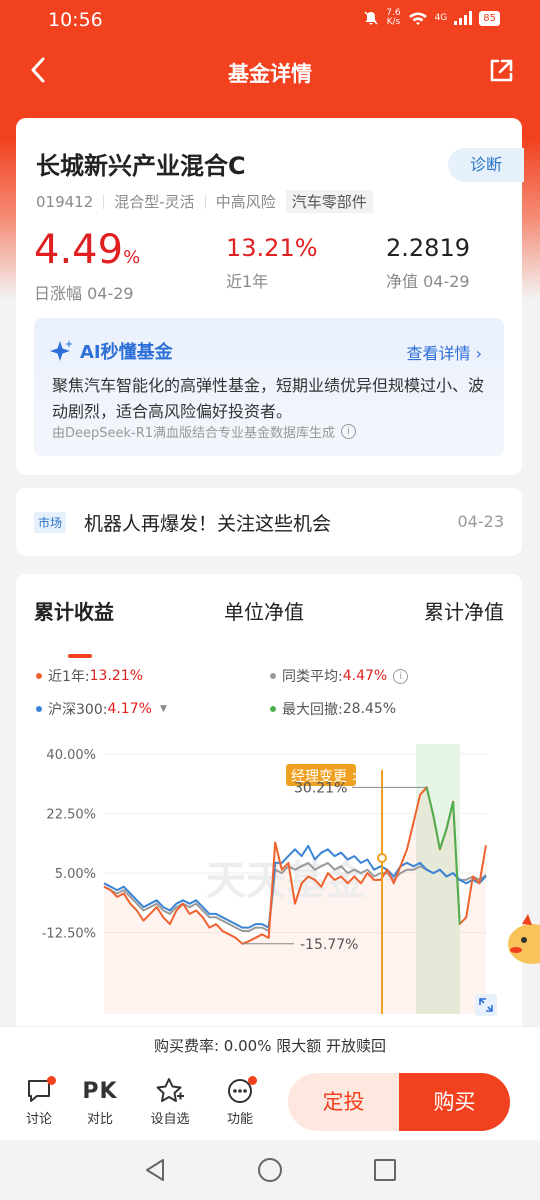 This screenshot has width=540, height=1200. What do you see at coordinates (486, 1005) in the screenshot?
I see `expand-icon` at bounding box center [486, 1005].